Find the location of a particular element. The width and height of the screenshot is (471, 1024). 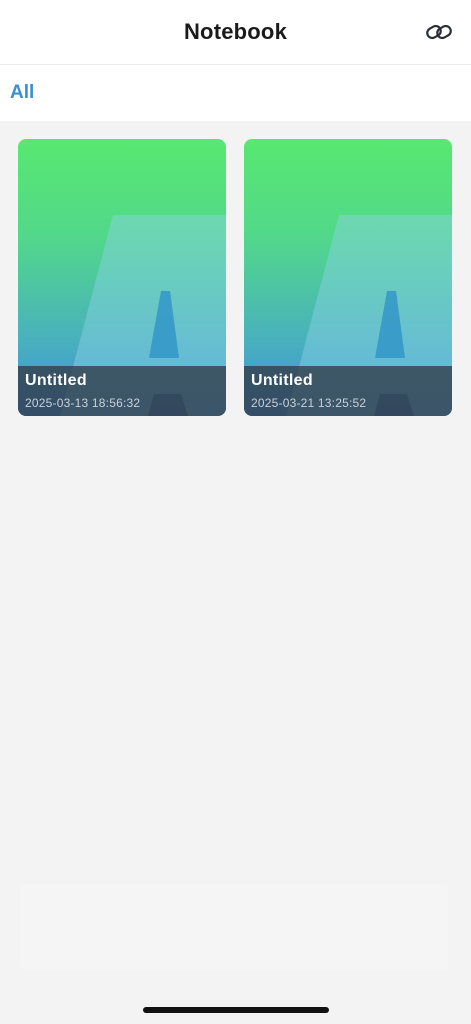

bottom-panel is located at coordinates (234, 927).